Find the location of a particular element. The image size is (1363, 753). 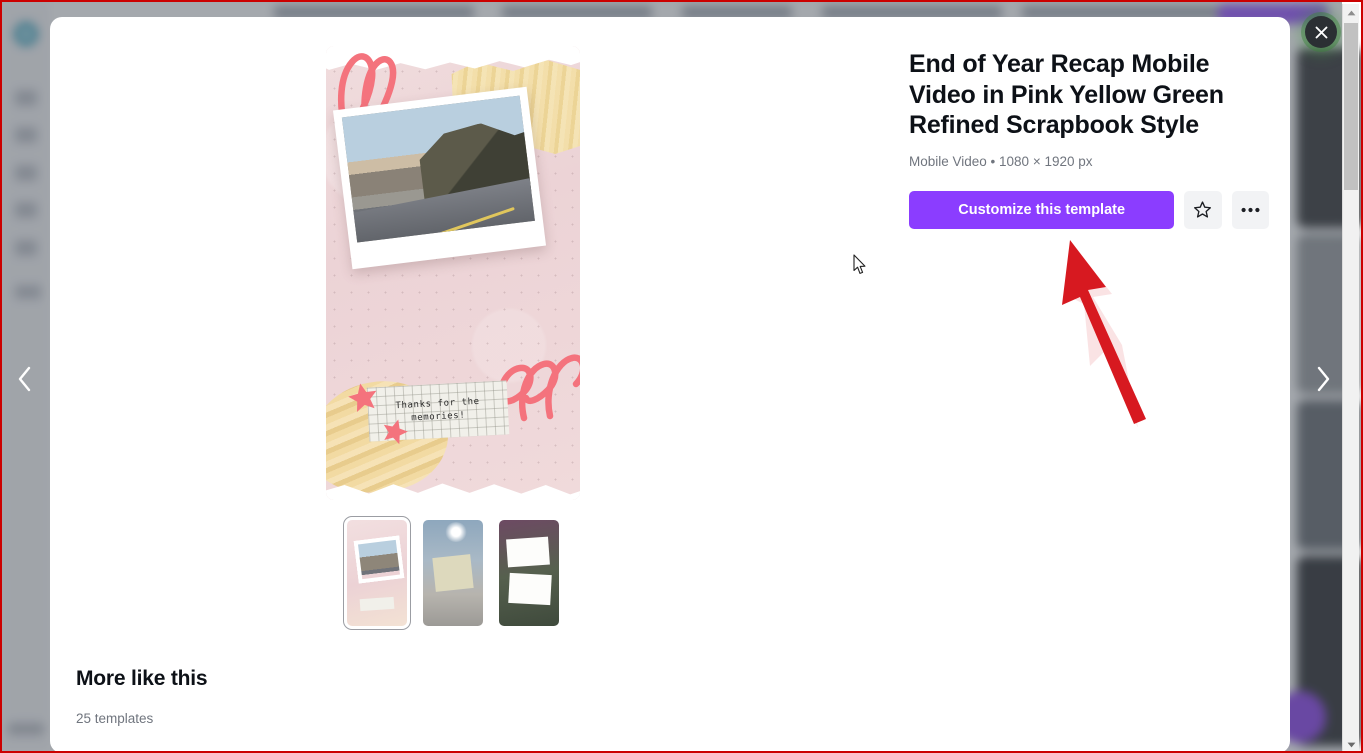

close-icon is located at coordinates (1321, 32).